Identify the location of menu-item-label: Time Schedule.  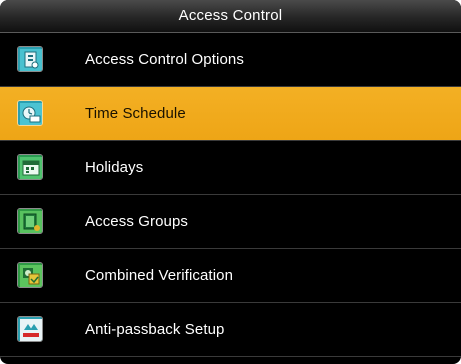
(135, 113).